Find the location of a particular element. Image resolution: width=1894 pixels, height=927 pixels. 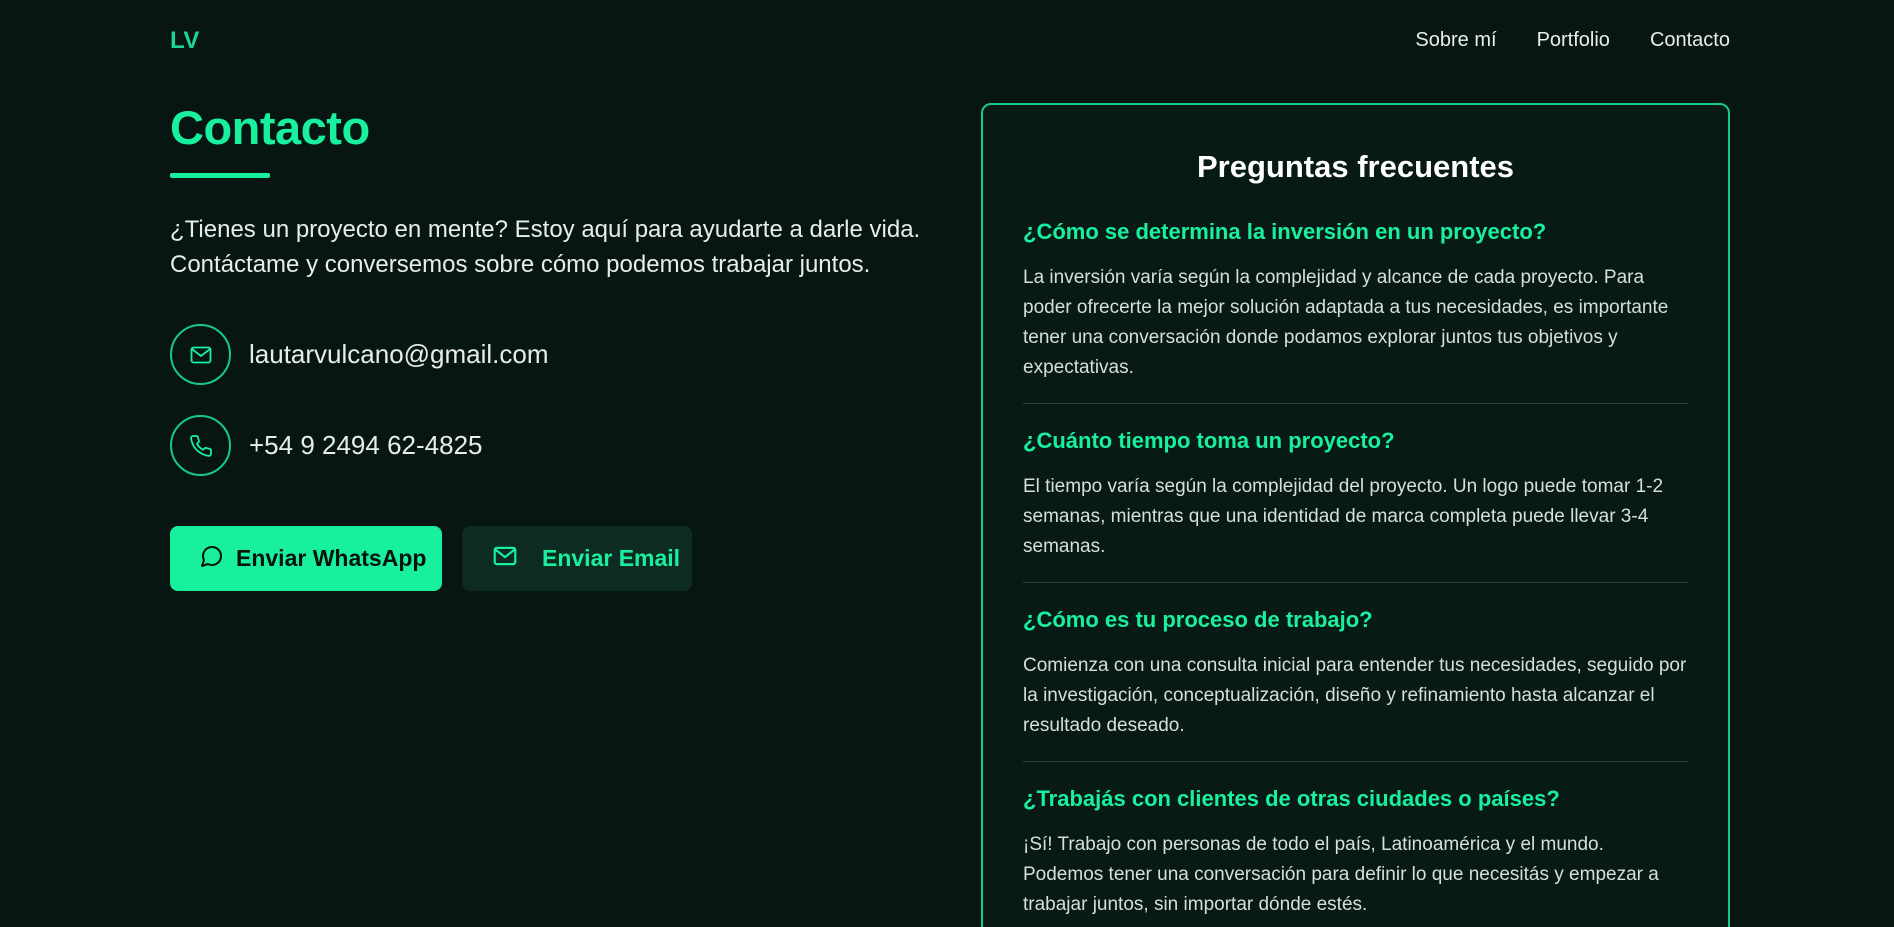

nav-link-portfolio: Portfolio is located at coordinates (1573, 40).